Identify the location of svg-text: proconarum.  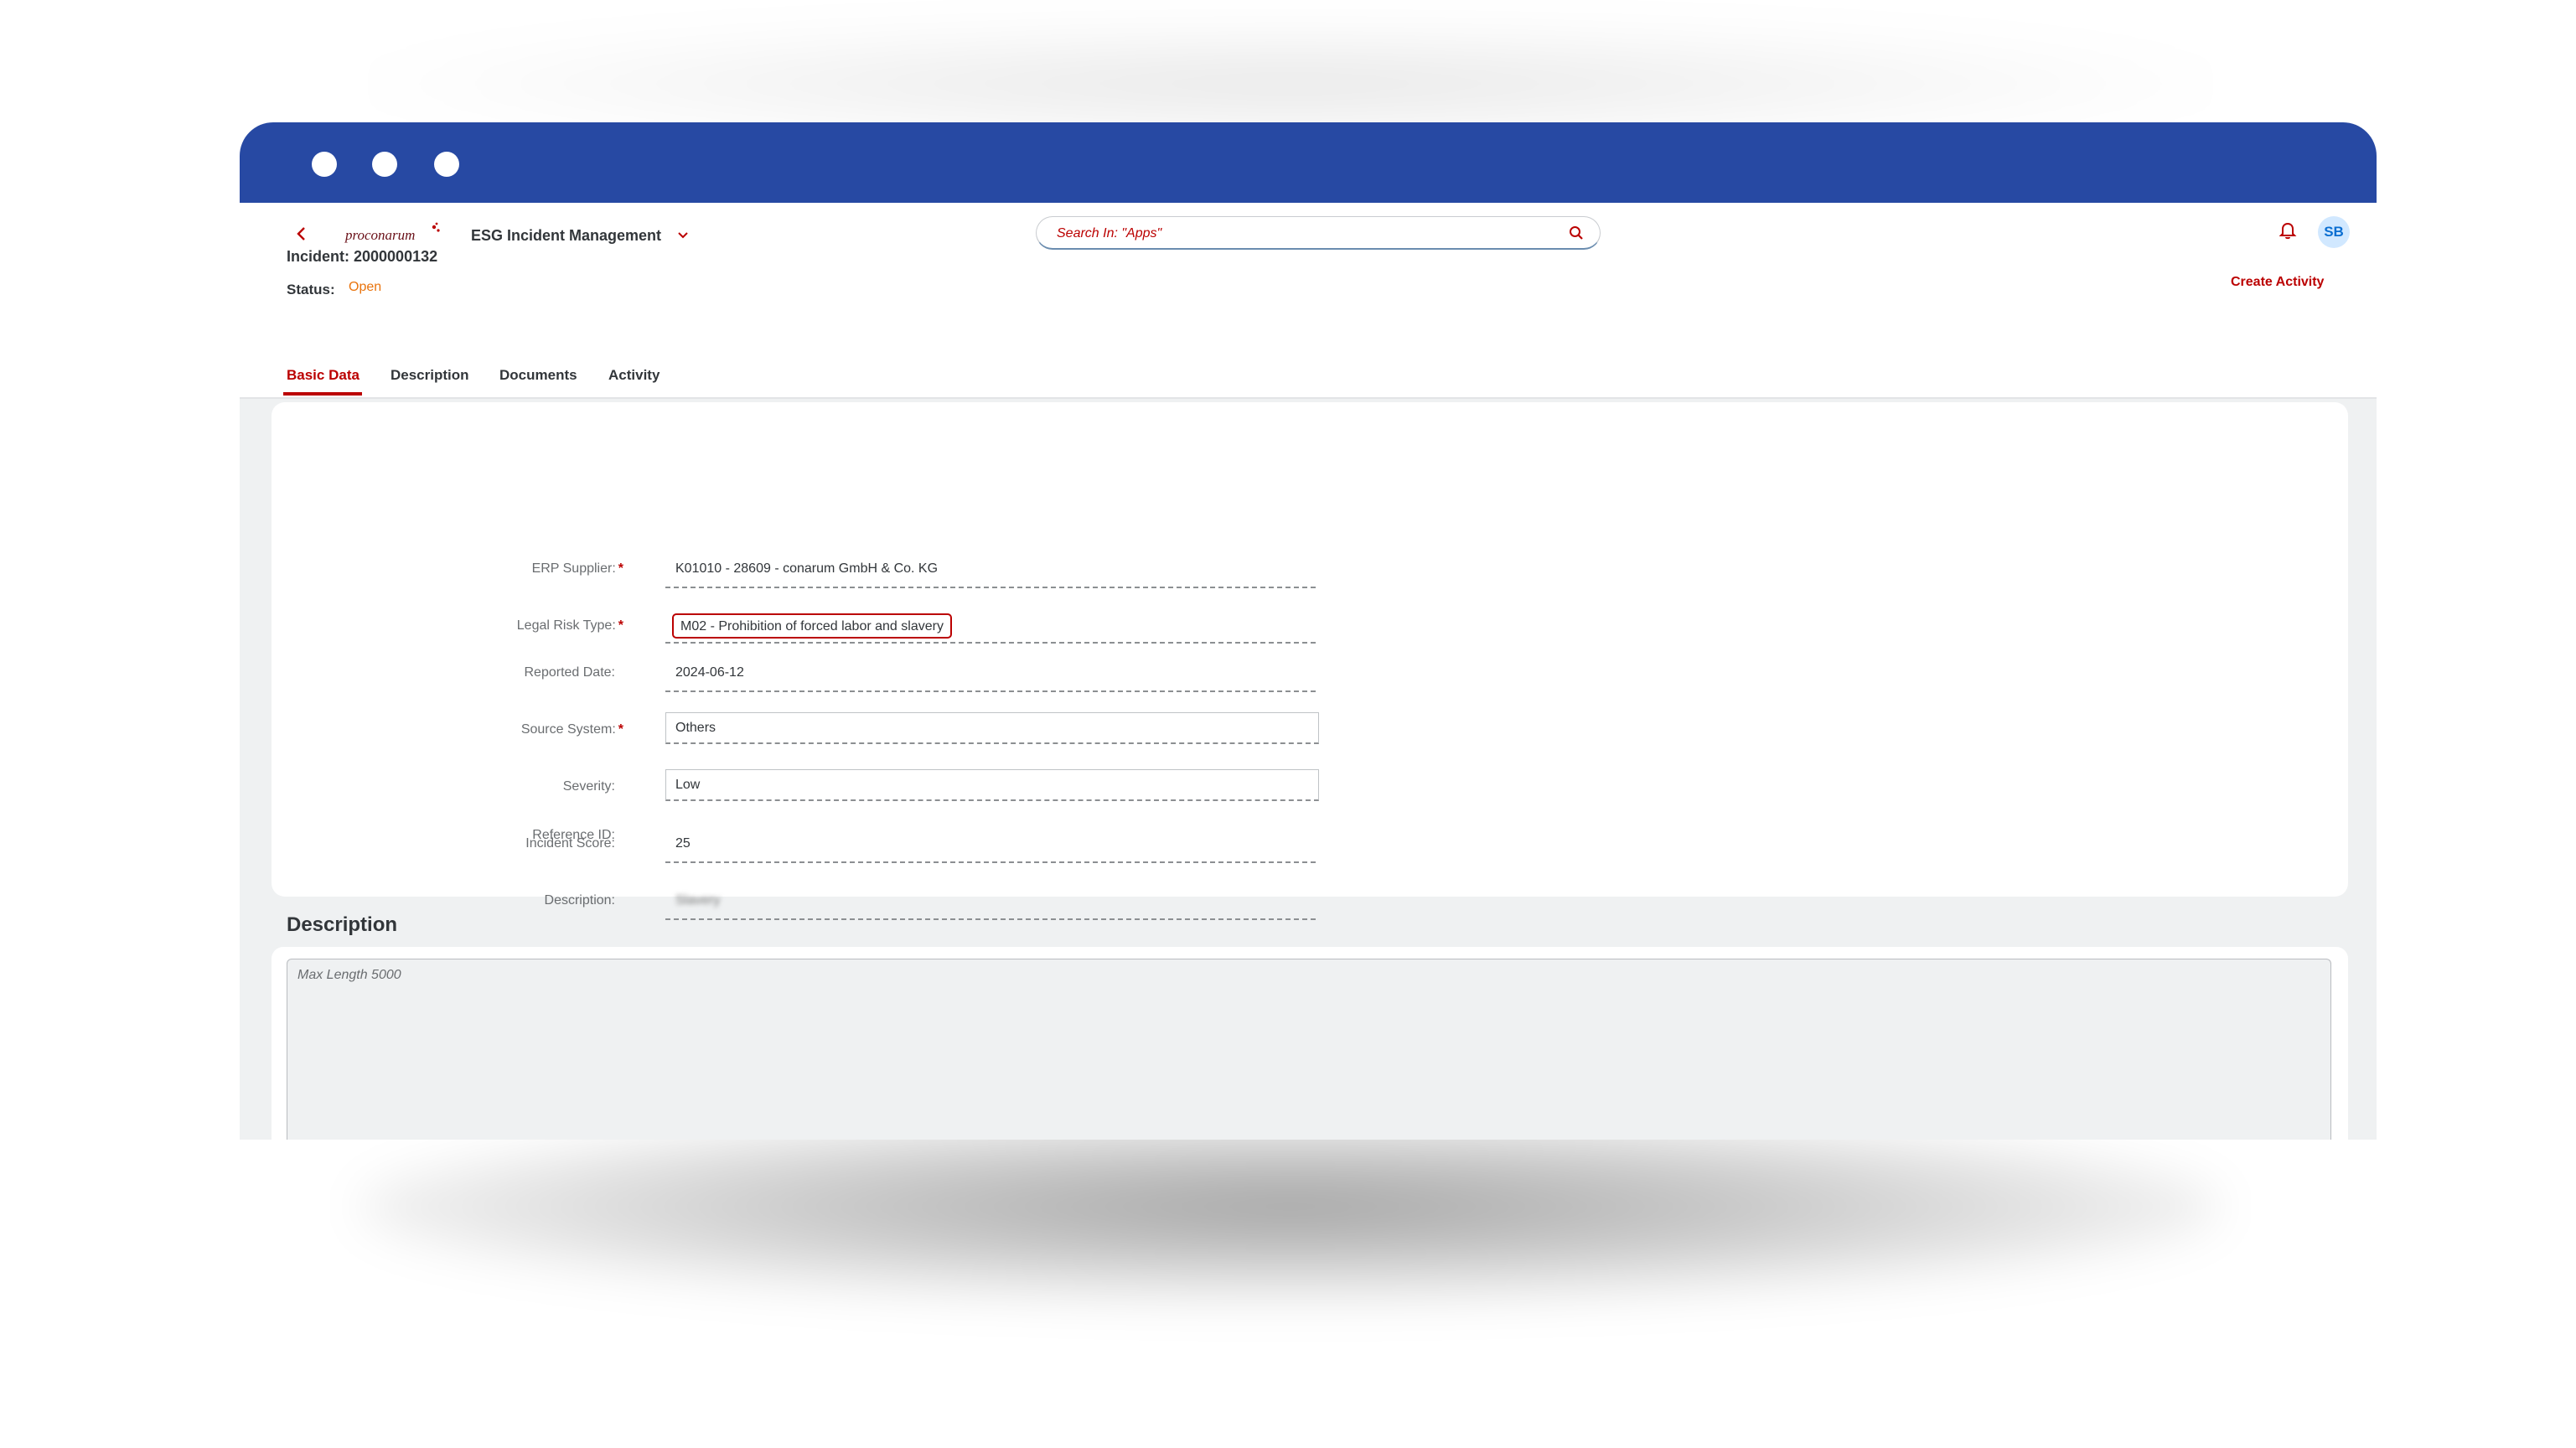
(379, 235).